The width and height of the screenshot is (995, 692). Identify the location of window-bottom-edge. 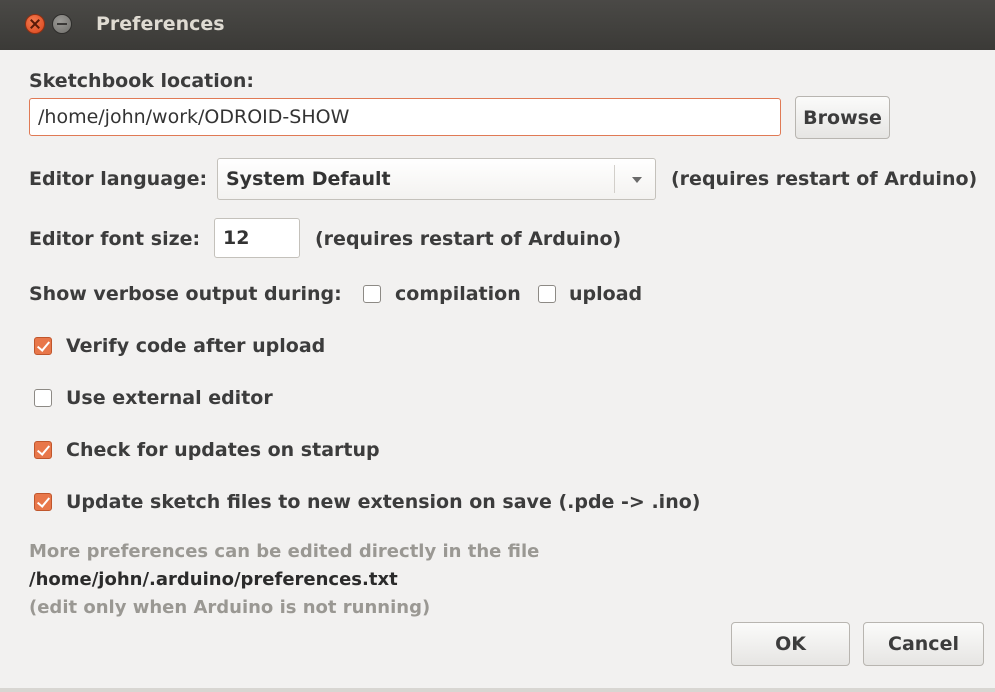
(497, 690).